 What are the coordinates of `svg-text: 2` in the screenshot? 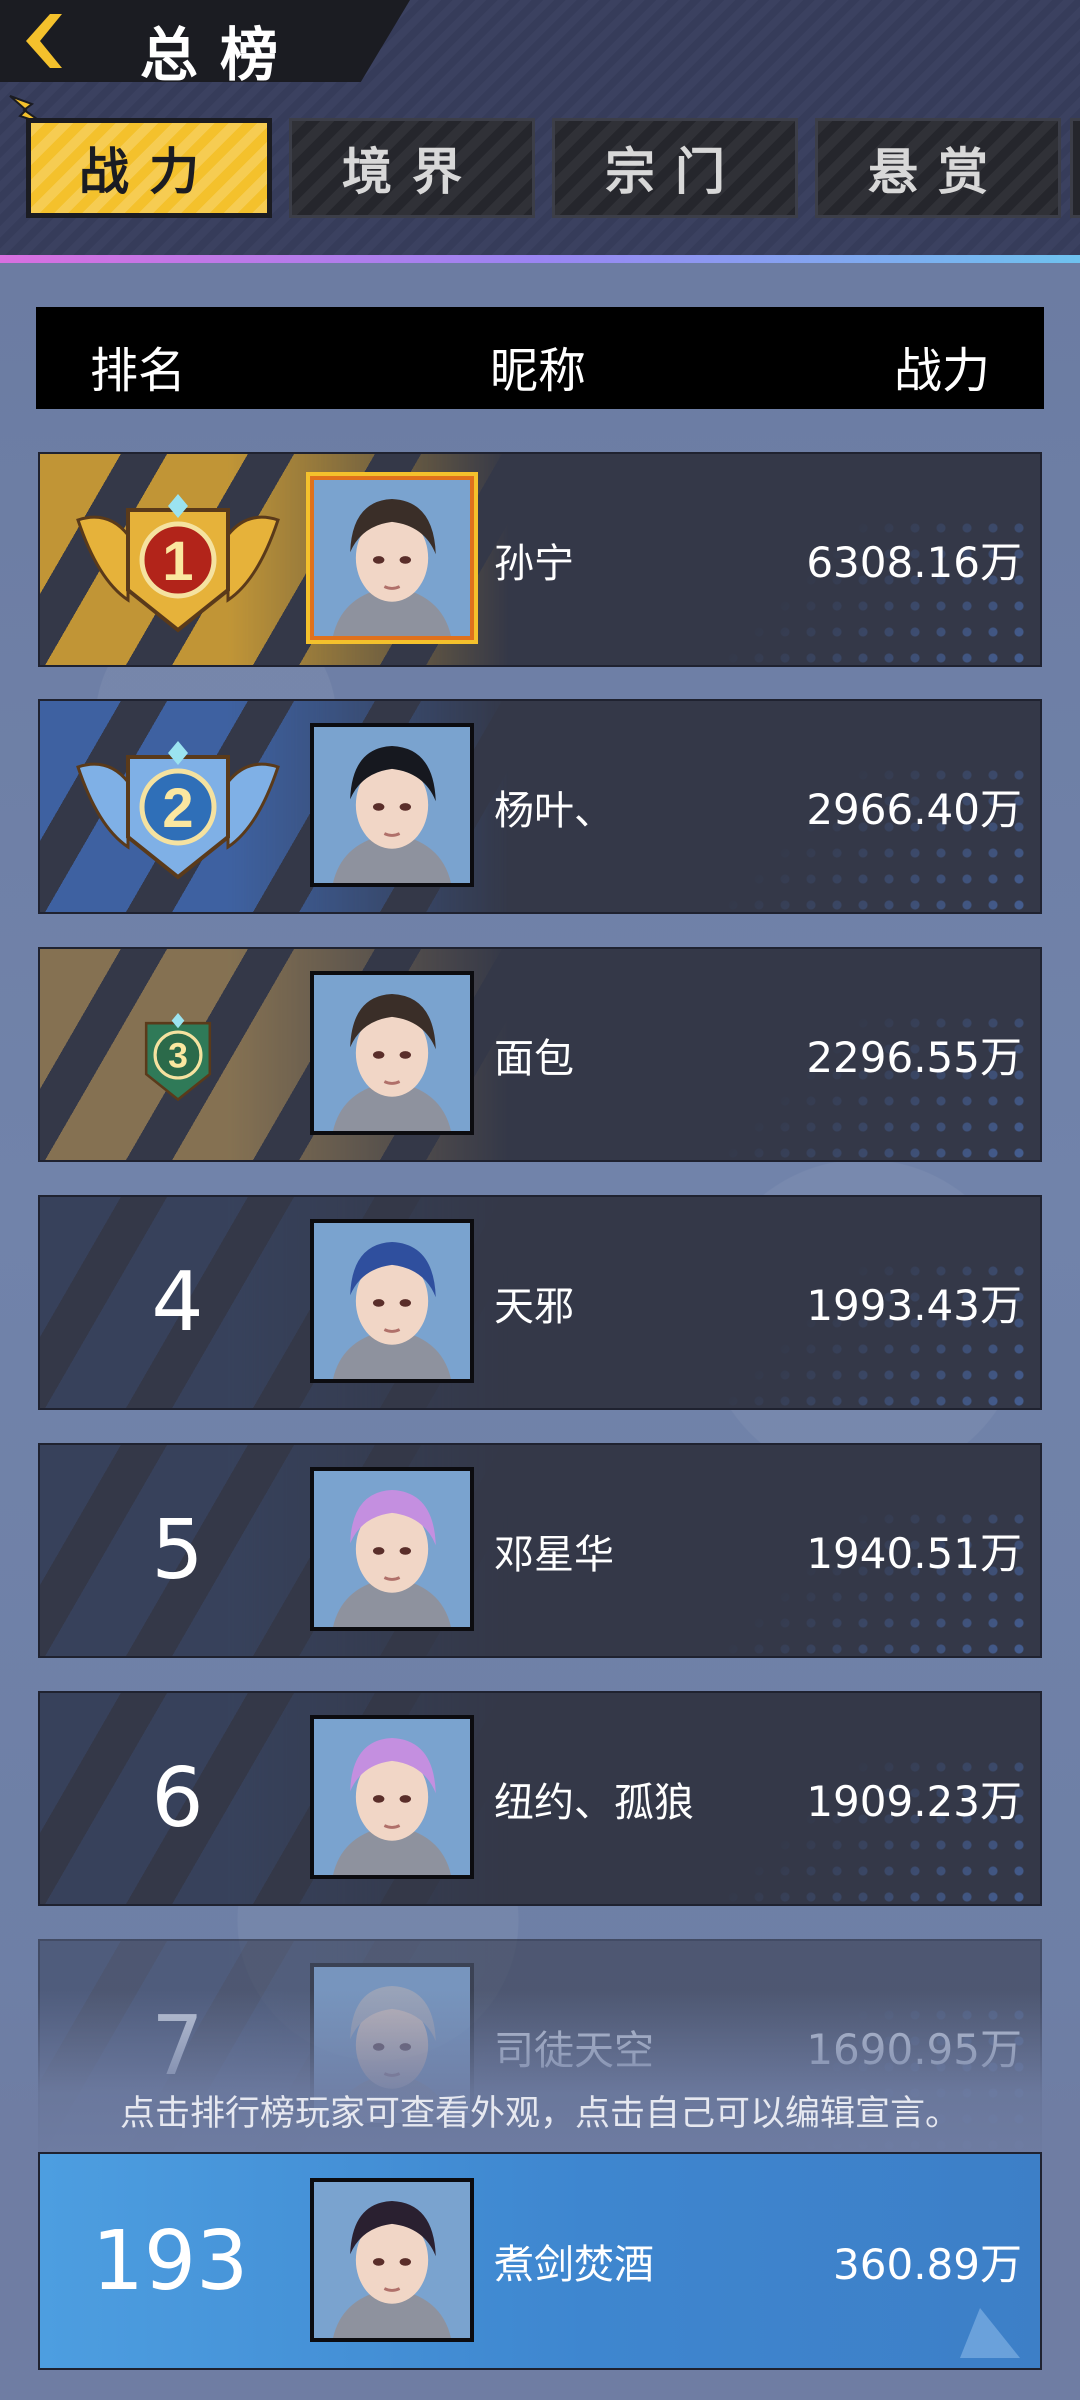 It's located at (177, 807).